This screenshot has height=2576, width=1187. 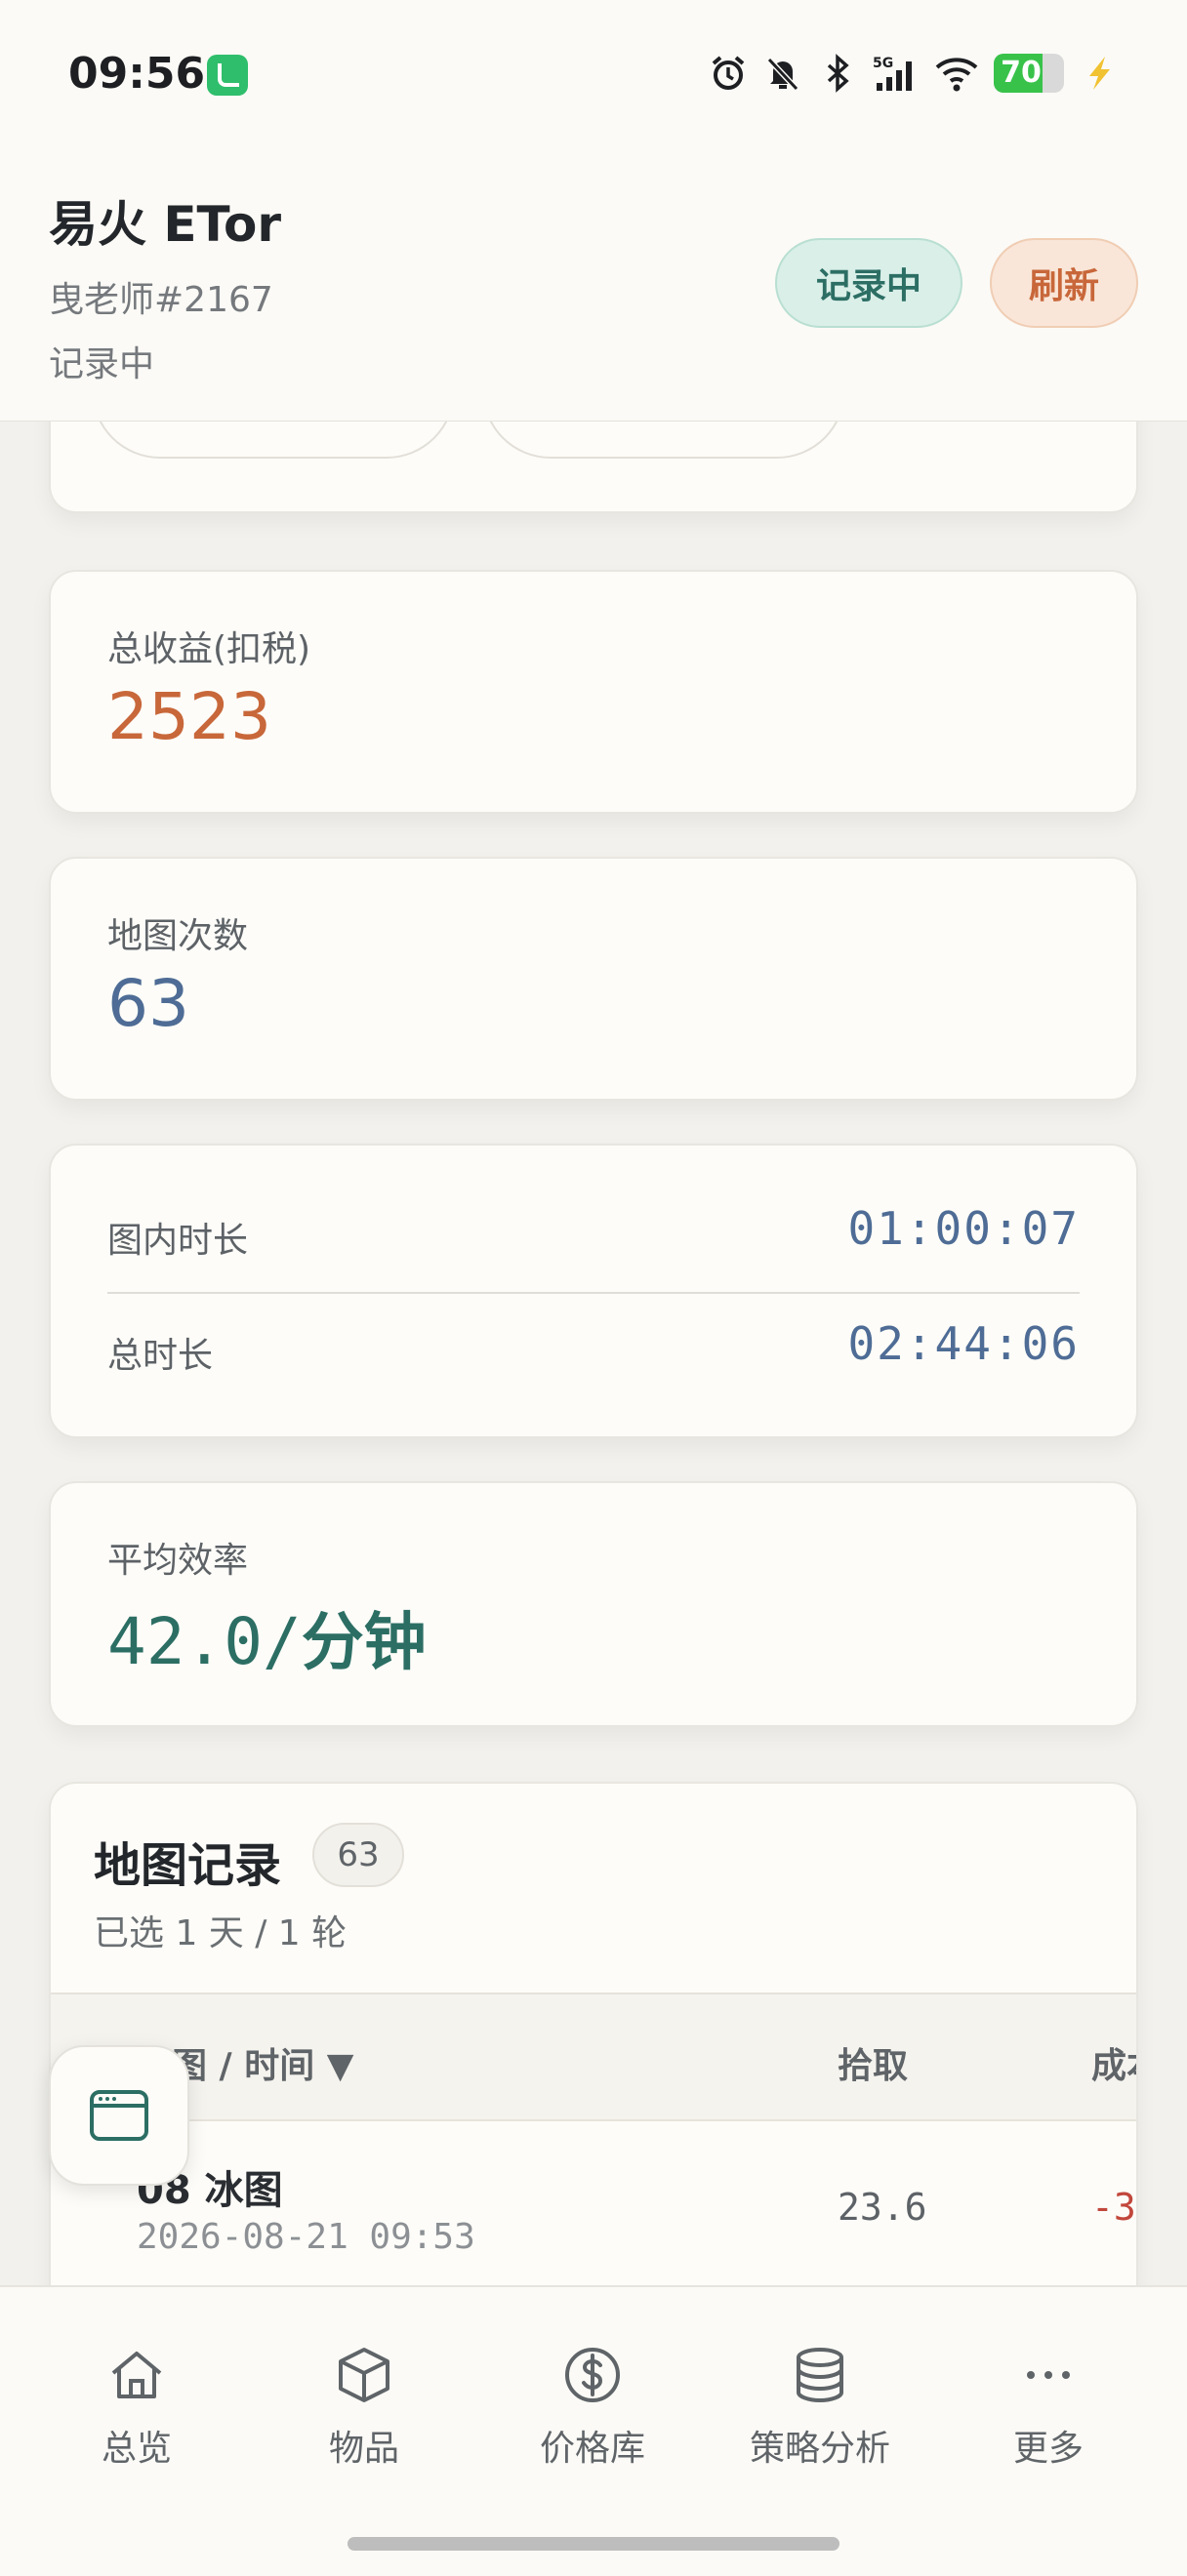 I want to click on phone-app-icon, so click(x=227, y=75).